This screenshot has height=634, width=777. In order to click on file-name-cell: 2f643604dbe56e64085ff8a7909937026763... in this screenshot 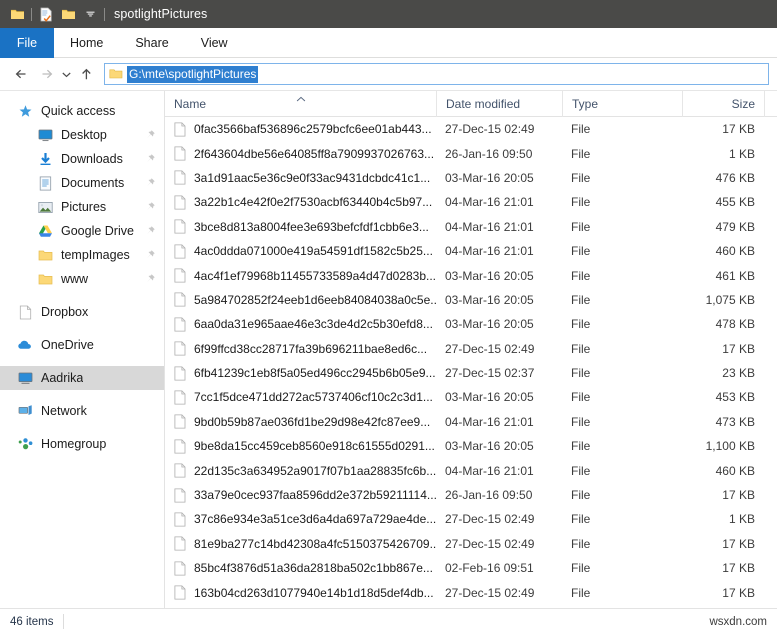, I will do `click(300, 153)`.